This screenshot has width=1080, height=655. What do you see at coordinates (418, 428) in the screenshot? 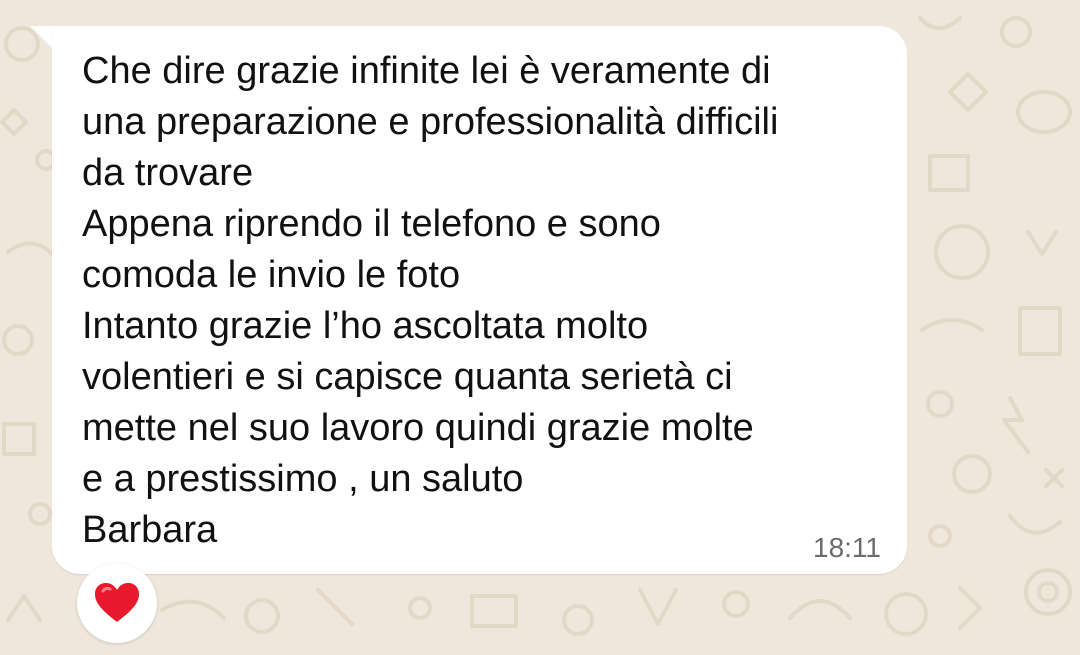
I see `message-line: mette nel suo lavoro quindi grazie molte` at bounding box center [418, 428].